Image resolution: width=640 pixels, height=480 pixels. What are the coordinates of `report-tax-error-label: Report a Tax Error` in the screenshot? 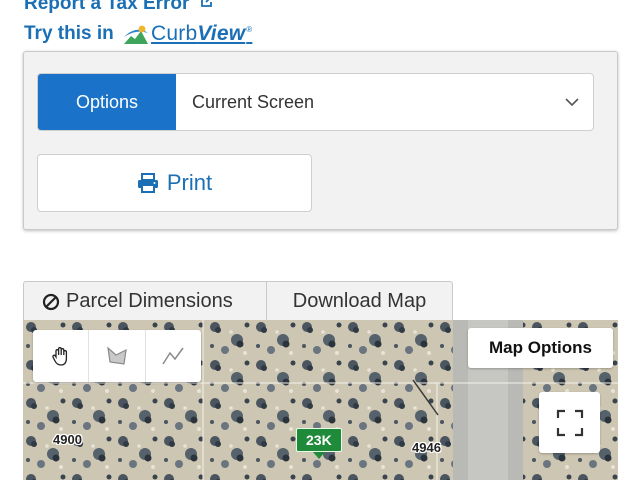 It's located at (107, 7).